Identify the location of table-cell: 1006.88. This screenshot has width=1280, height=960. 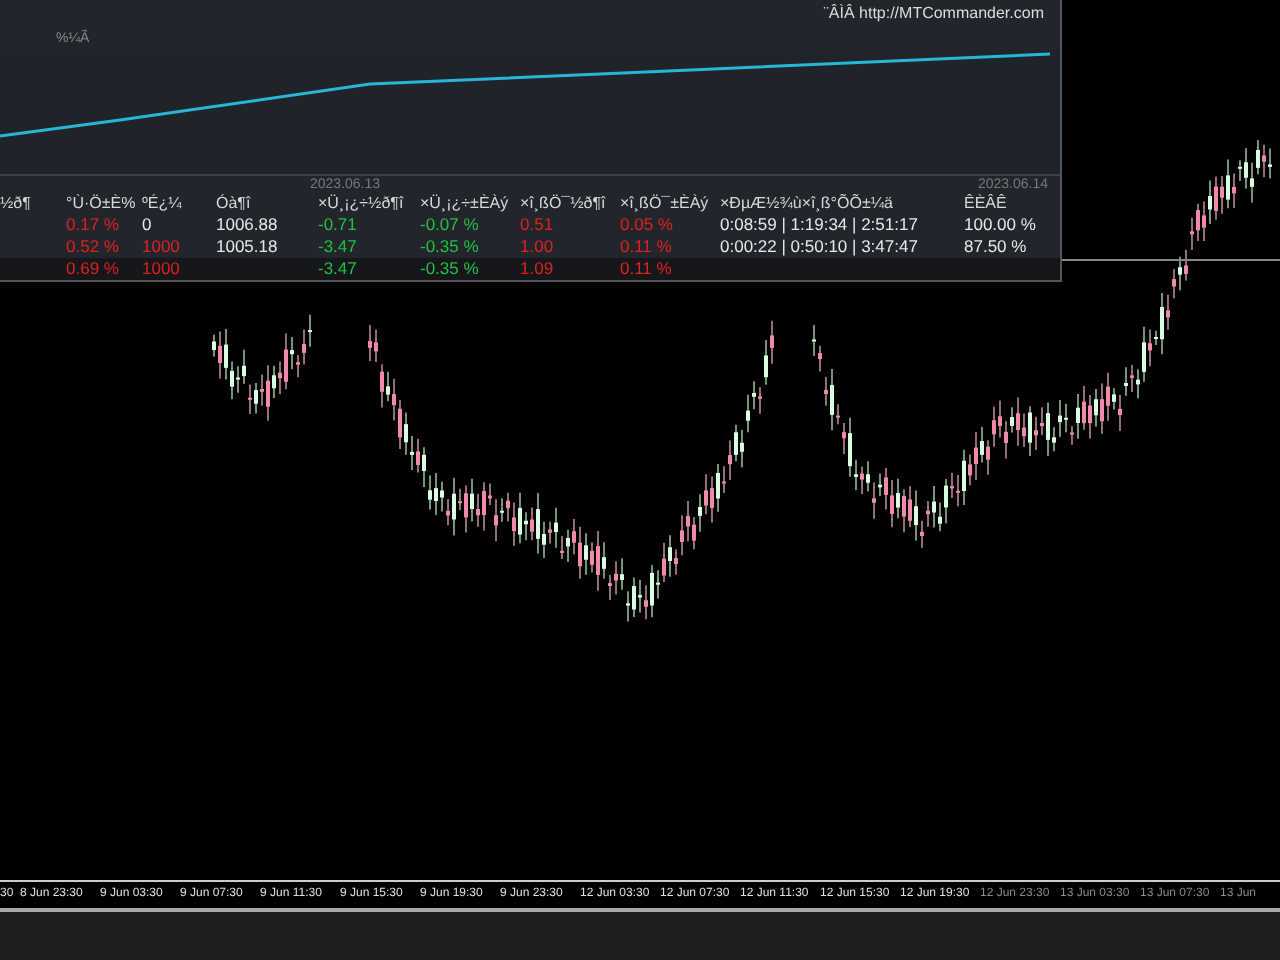
(247, 225).